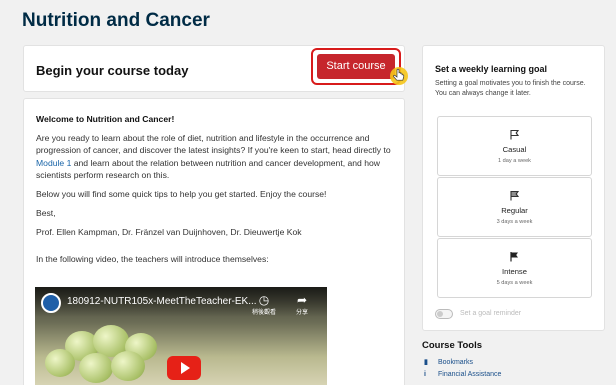 The height and width of the screenshot is (385, 616). I want to click on watch-later-button: ◷ 稍後觀看, so click(264, 306).